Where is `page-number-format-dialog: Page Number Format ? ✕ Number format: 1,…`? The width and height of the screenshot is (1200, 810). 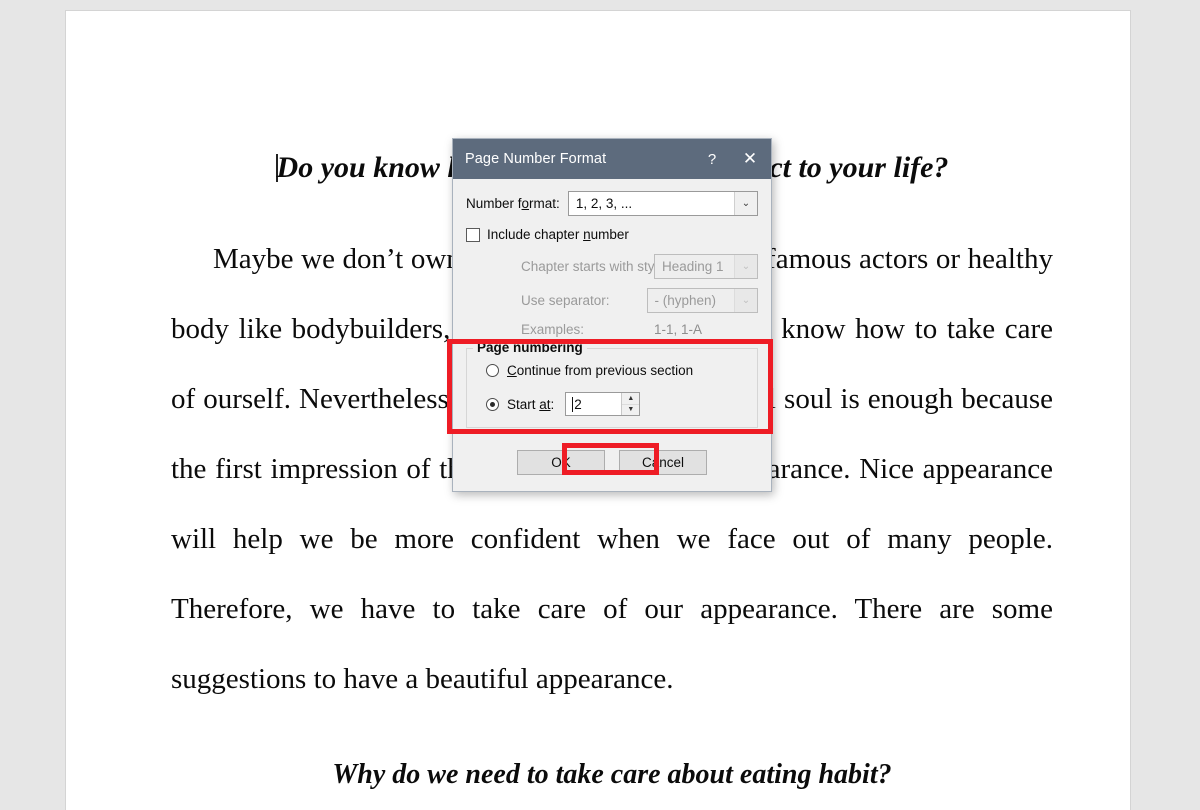 page-number-format-dialog: Page Number Format ? ✕ Number format: 1,… is located at coordinates (612, 315).